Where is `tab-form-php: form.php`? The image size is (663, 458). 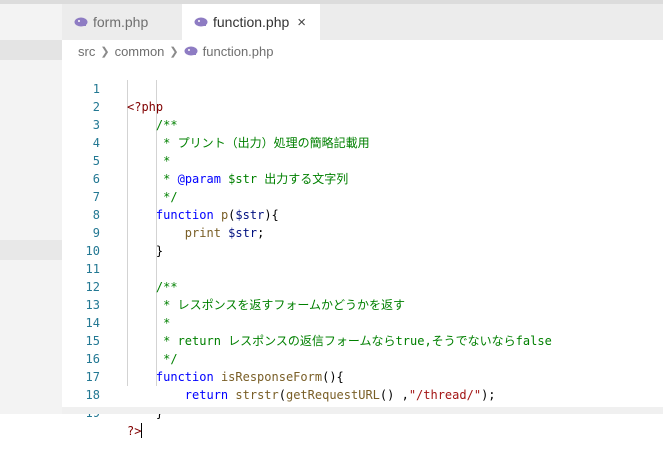
tab-form-php: form.php is located at coordinates (122, 22).